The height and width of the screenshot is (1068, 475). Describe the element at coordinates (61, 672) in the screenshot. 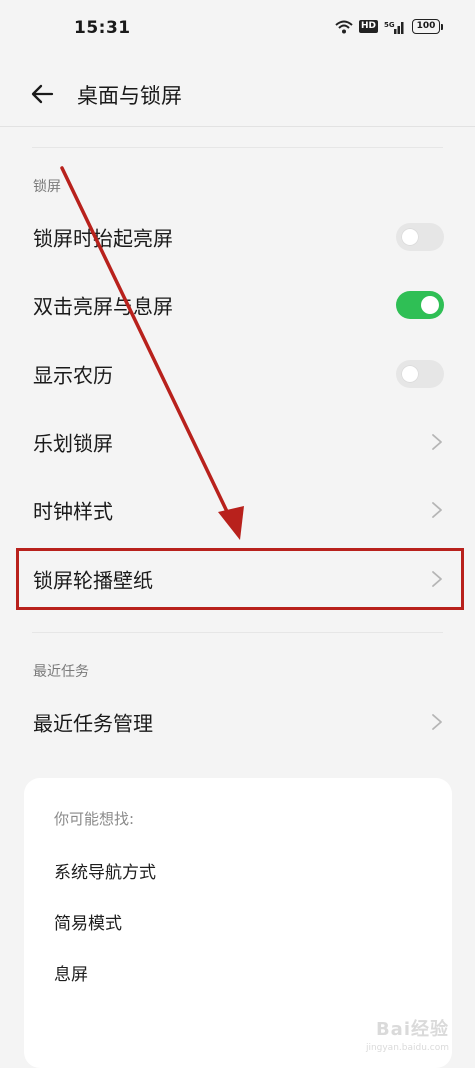

I see `section-label-recent: 最近任务` at that location.